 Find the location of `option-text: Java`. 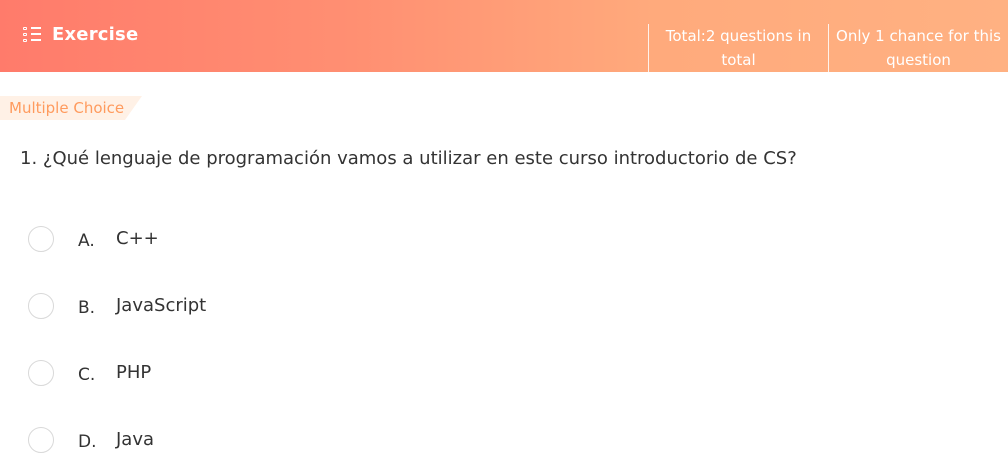

option-text: Java is located at coordinates (135, 439).